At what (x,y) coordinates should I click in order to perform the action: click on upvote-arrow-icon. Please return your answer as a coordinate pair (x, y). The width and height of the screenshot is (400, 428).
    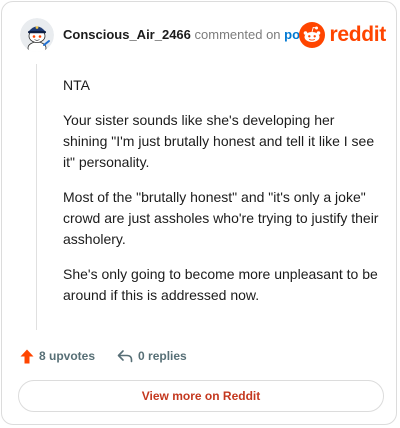
    Looking at the image, I should click on (27, 356).